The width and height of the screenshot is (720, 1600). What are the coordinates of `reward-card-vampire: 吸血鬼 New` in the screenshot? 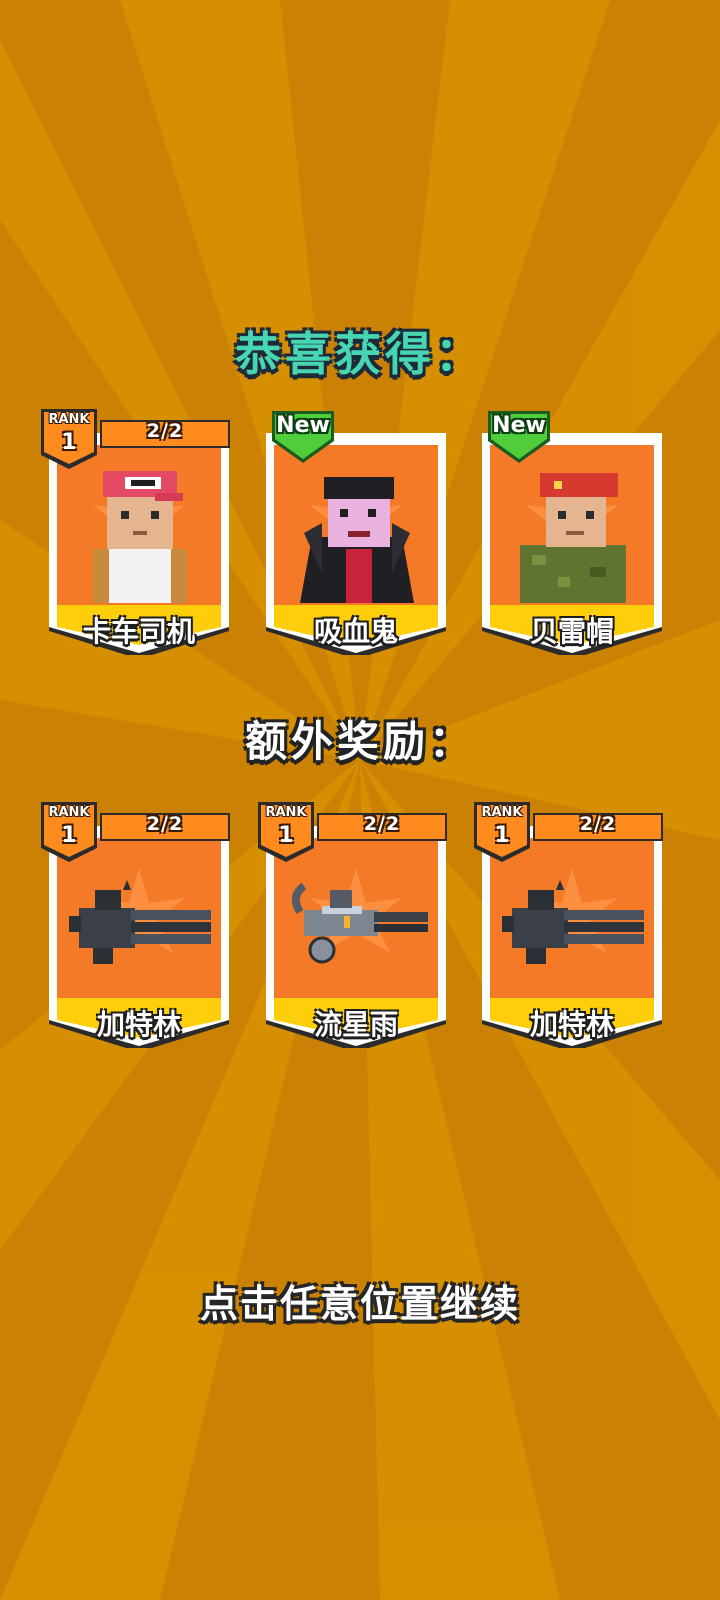 It's located at (356, 533).